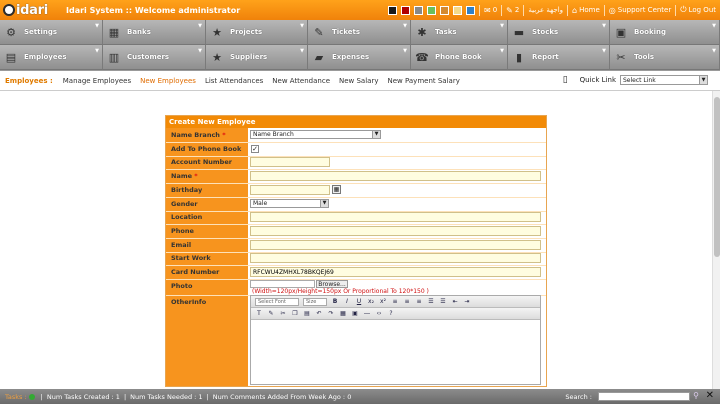 The image size is (720, 404). I want to click on outdent-icon: ⇤, so click(455, 301).